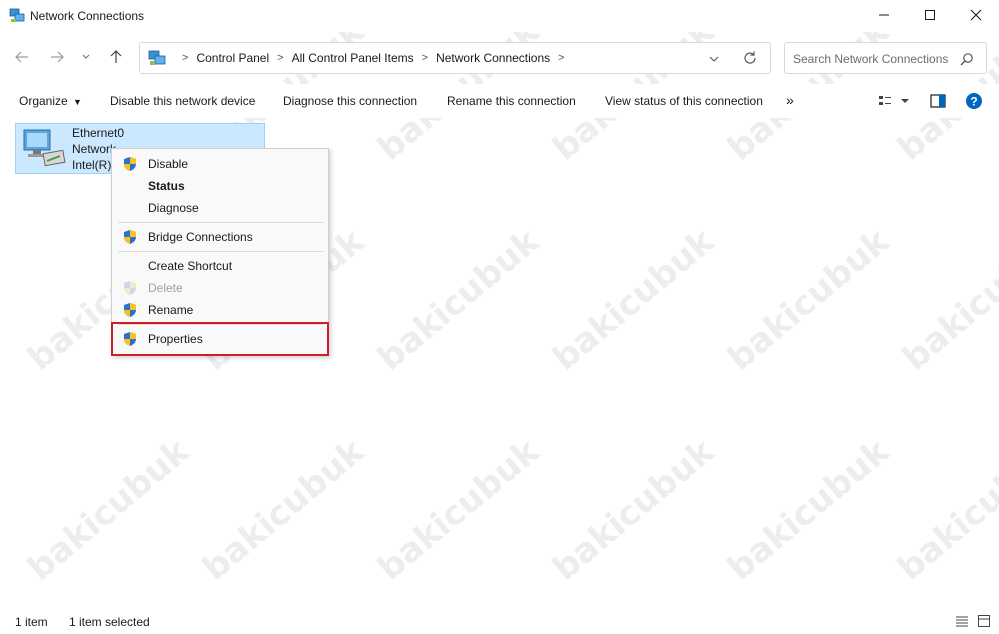 The width and height of the screenshot is (999, 634). Describe the element at coordinates (157, 58) in the screenshot. I see `control-panel-icon` at that location.